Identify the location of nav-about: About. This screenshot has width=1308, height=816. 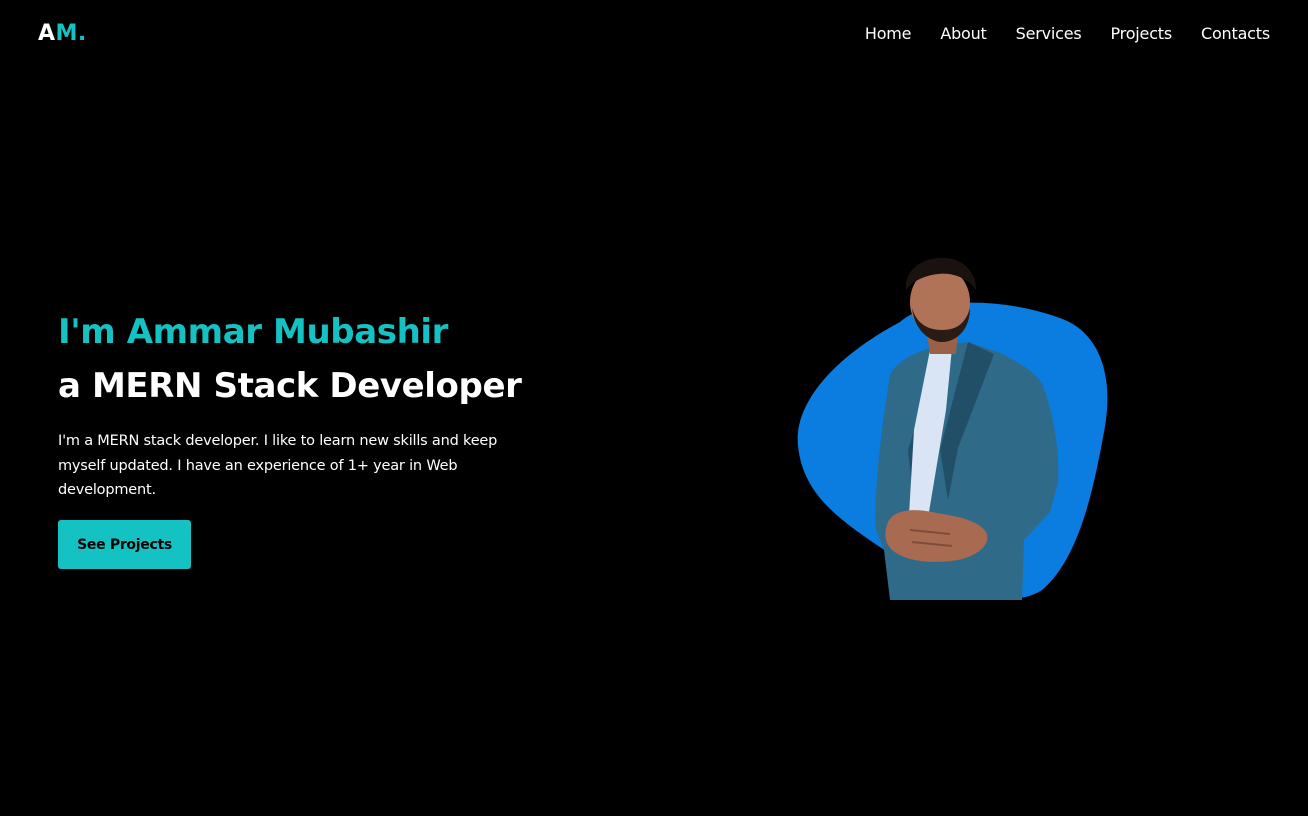
(963, 34).